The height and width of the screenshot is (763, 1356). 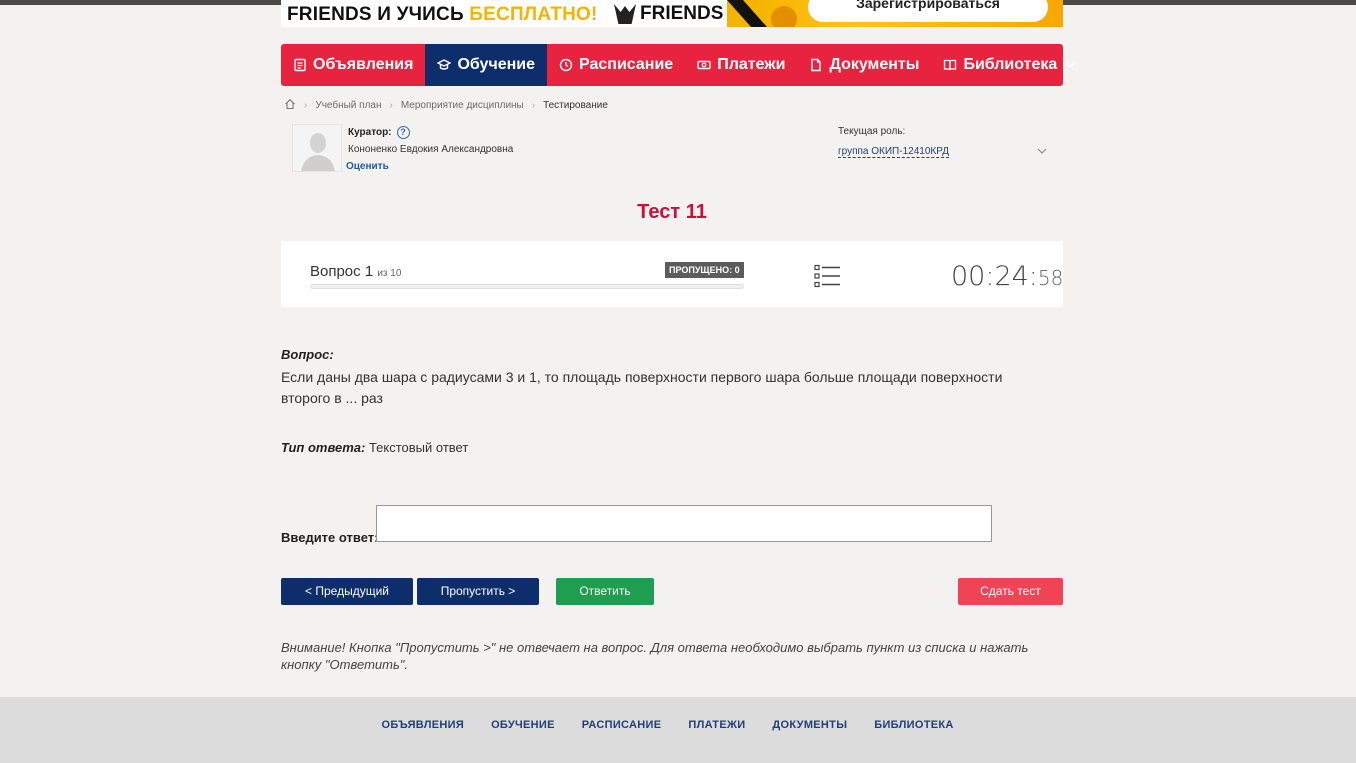 What do you see at coordinates (575, 105) in the screenshot?
I see `breadcrumb-current: Тестирование` at bounding box center [575, 105].